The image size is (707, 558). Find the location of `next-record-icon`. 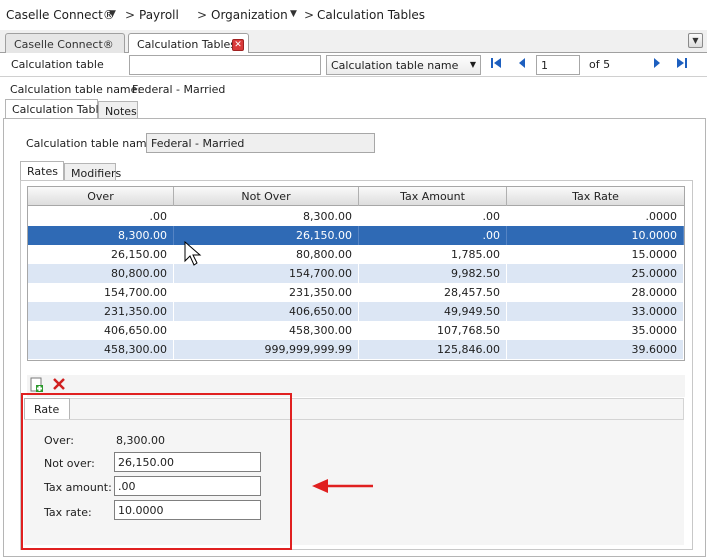

next-record-icon is located at coordinates (657, 64).